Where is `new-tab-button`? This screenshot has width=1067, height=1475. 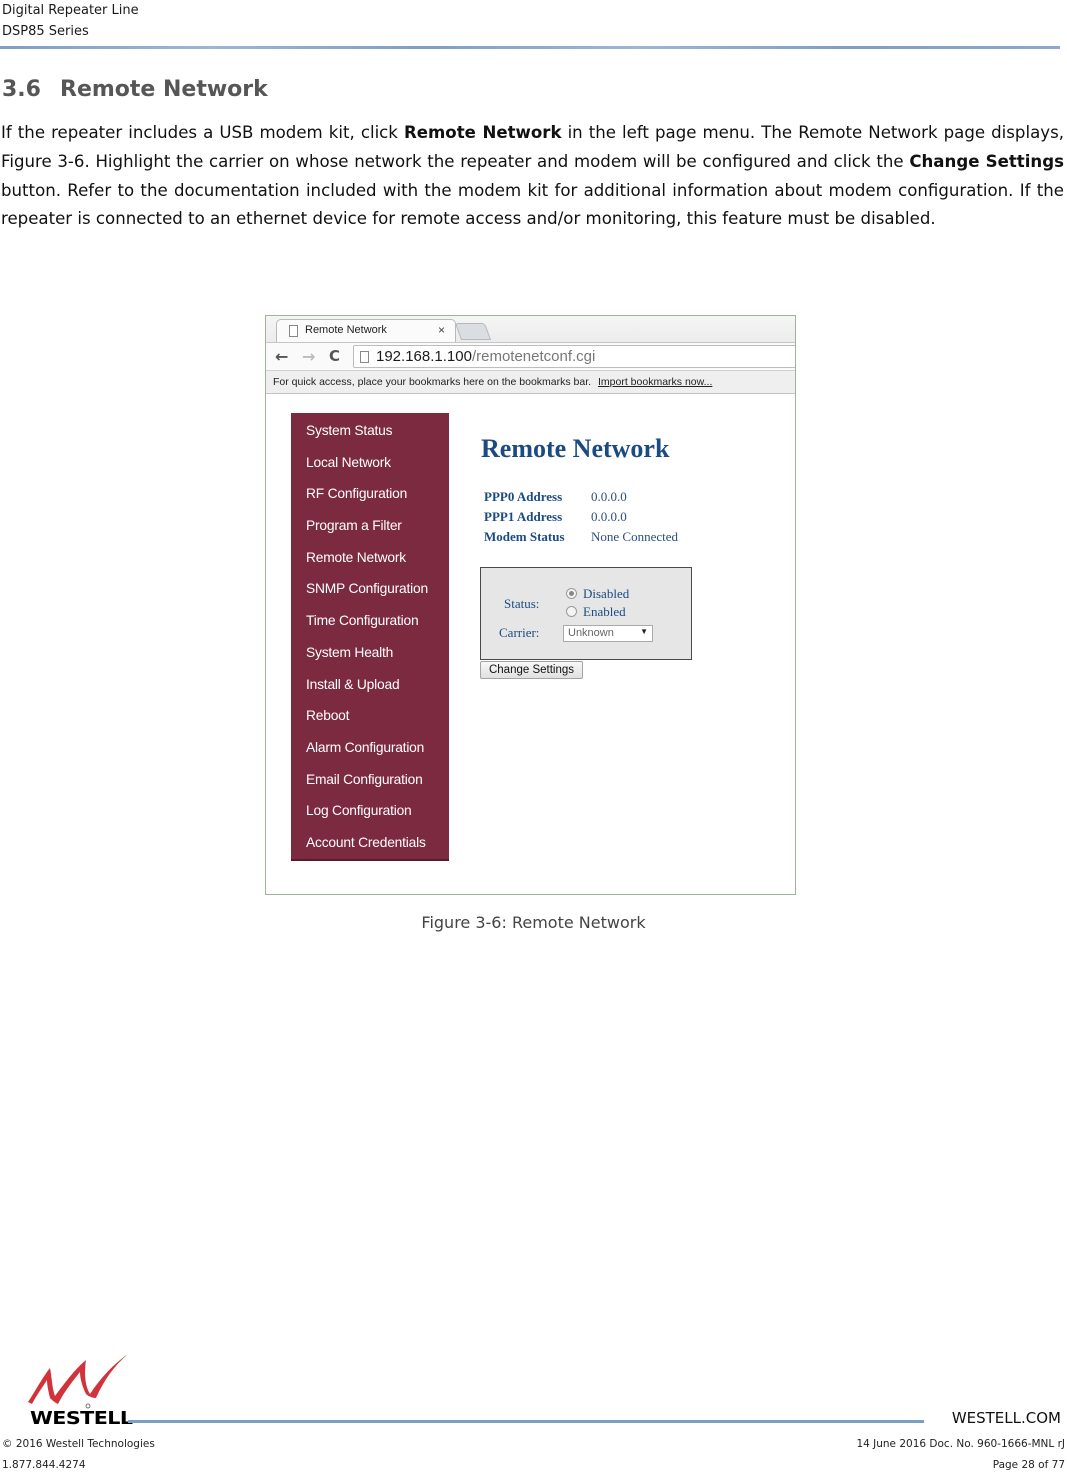
new-tab-button is located at coordinates (473, 331).